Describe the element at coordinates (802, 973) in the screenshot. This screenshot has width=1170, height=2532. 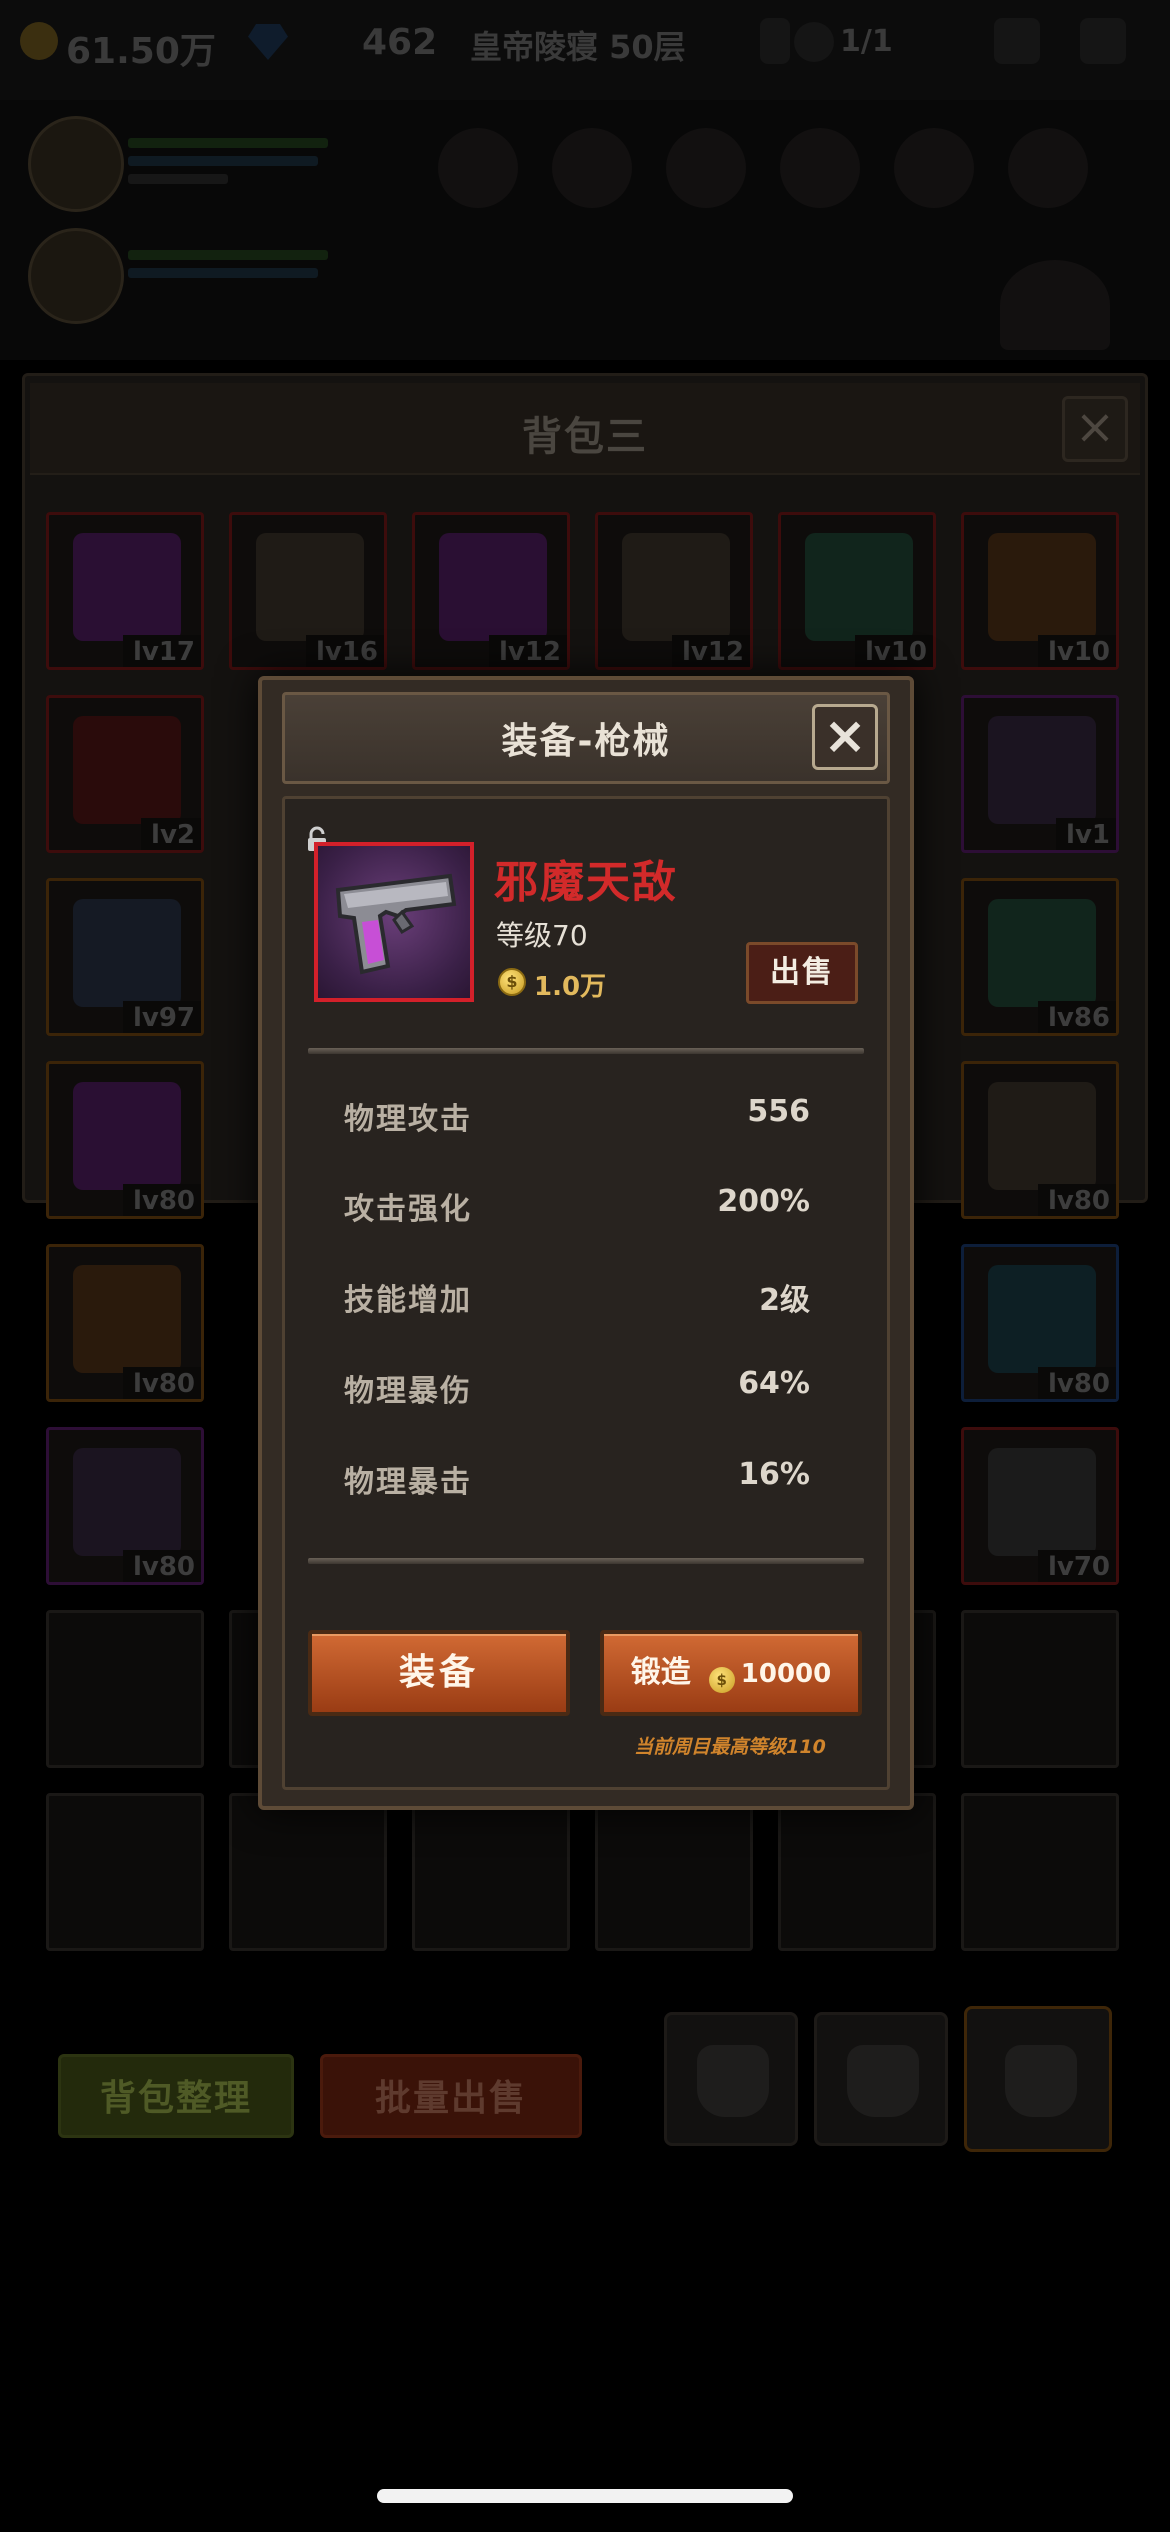
I see `sell-button: 出售` at that location.